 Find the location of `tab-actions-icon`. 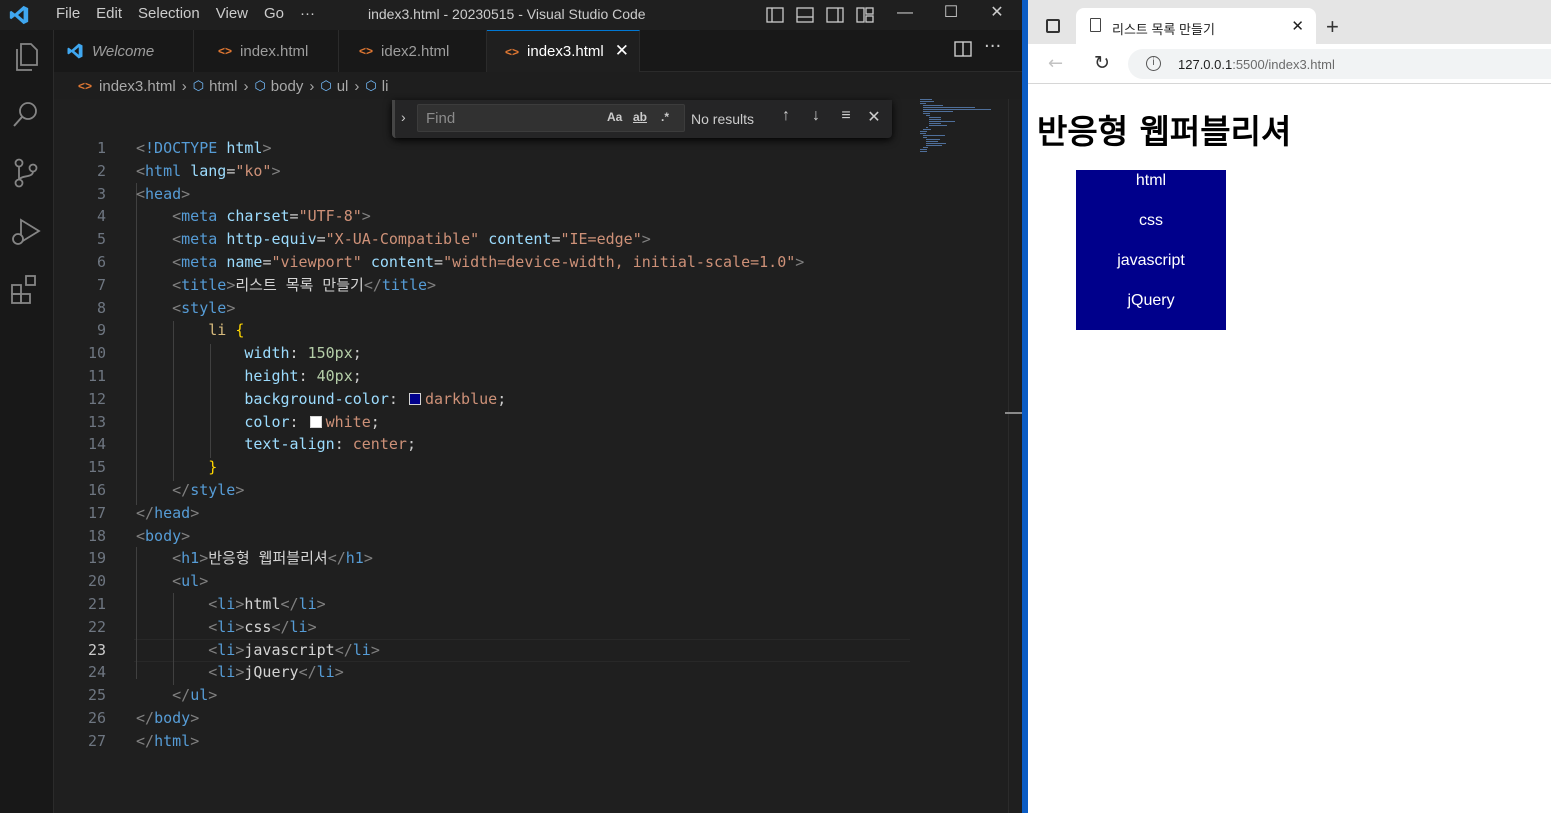

tab-actions-icon is located at coordinates (1053, 26).